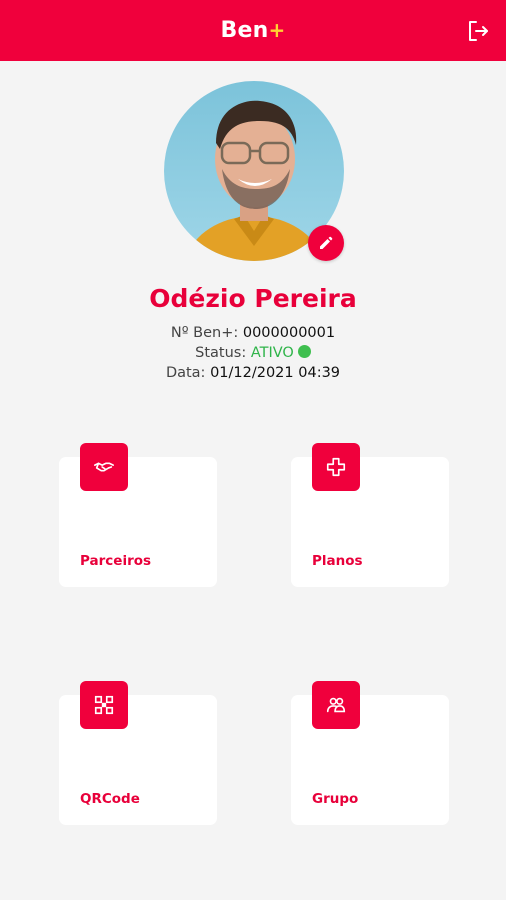  I want to click on menu-card-label: QRCode, so click(110, 799).